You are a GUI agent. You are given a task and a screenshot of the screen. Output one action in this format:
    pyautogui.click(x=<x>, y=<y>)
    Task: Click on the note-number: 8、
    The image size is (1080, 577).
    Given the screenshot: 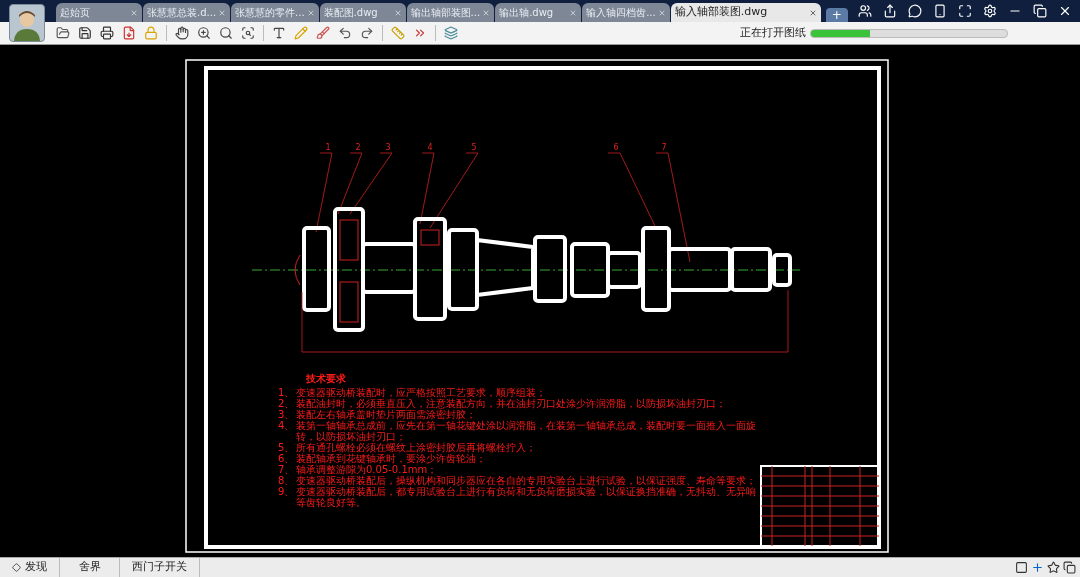 What is the action you would take?
    pyautogui.click(x=287, y=480)
    